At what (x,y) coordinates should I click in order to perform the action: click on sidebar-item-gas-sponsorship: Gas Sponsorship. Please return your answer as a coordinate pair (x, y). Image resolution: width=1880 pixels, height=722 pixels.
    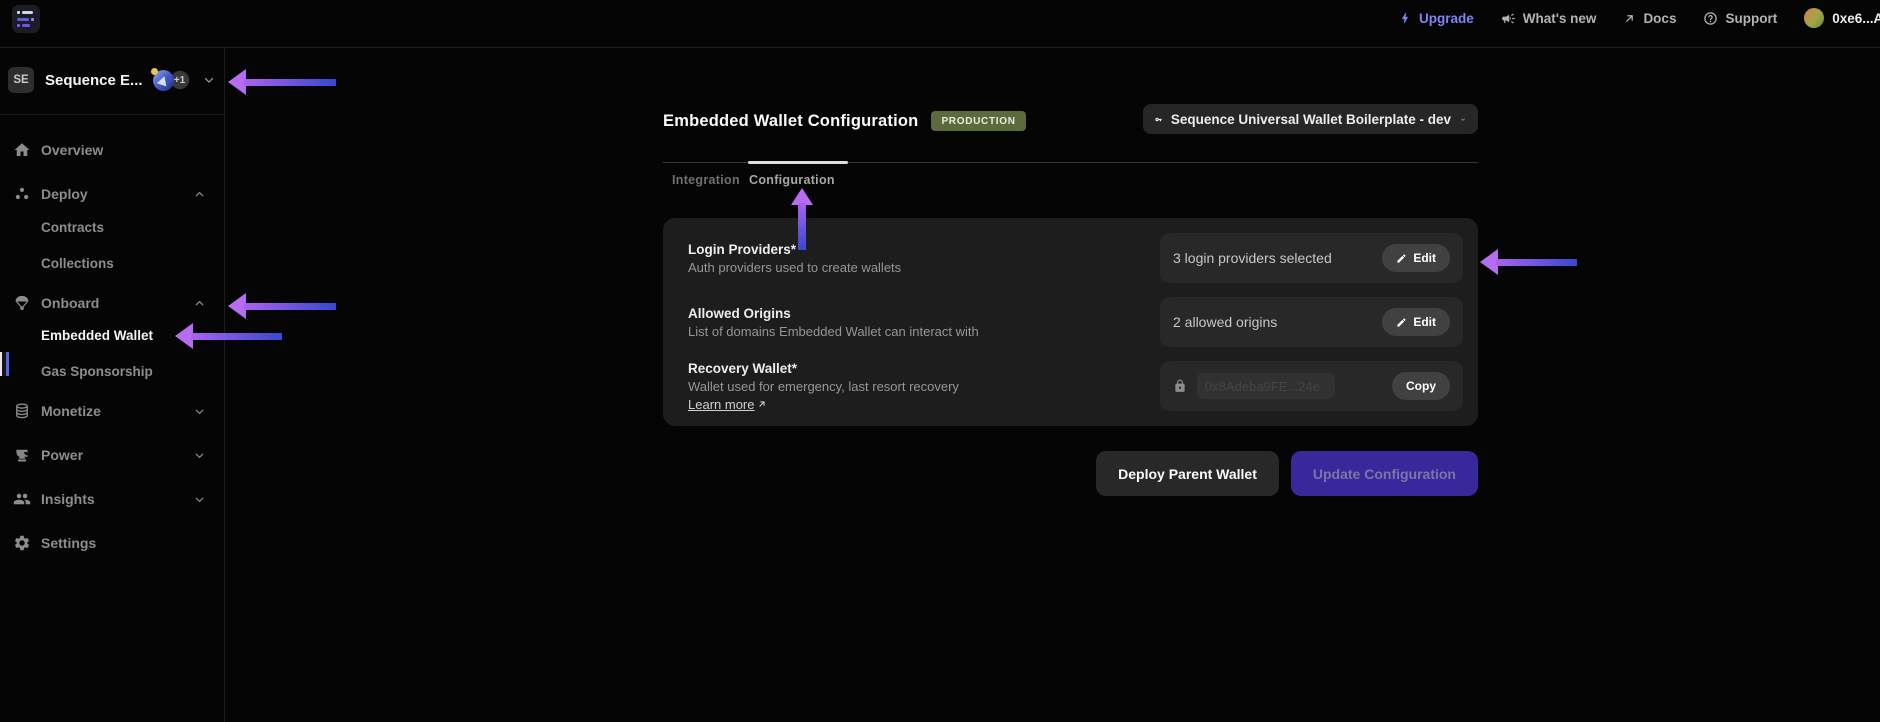
    Looking at the image, I should click on (112, 371).